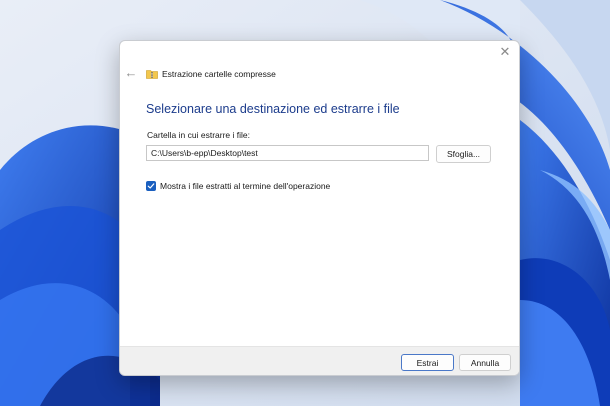  What do you see at coordinates (287, 153) in the screenshot?
I see `destination-path-input` at bounding box center [287, 153].